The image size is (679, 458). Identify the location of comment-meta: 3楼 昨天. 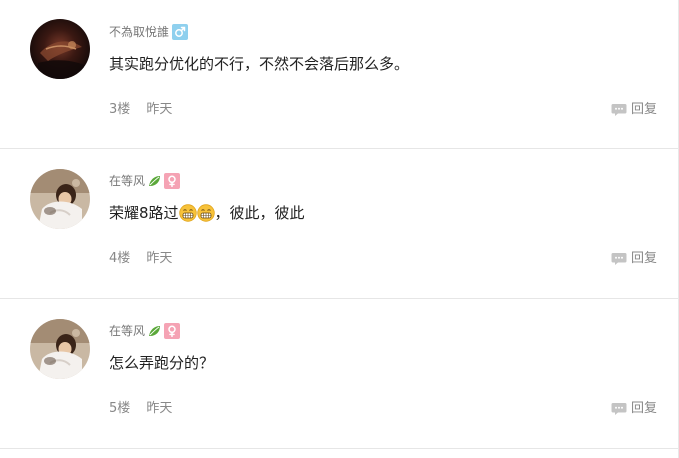
(140, 110).